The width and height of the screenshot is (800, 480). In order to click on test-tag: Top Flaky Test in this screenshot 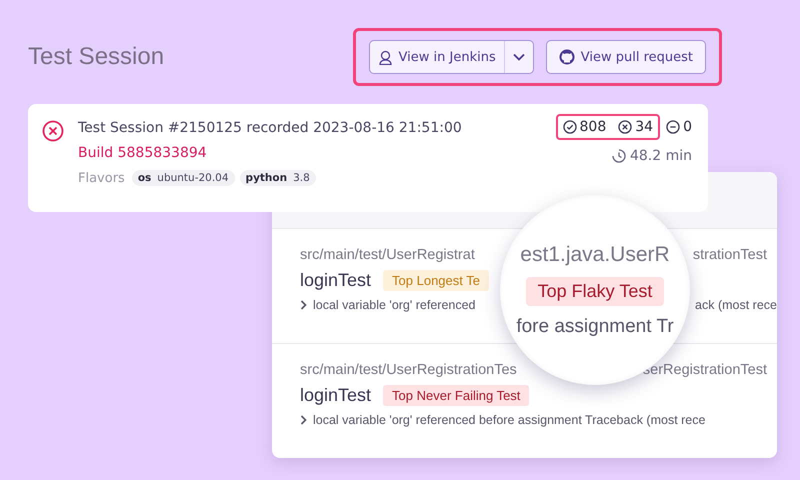, I will do `click(595, 291)`.